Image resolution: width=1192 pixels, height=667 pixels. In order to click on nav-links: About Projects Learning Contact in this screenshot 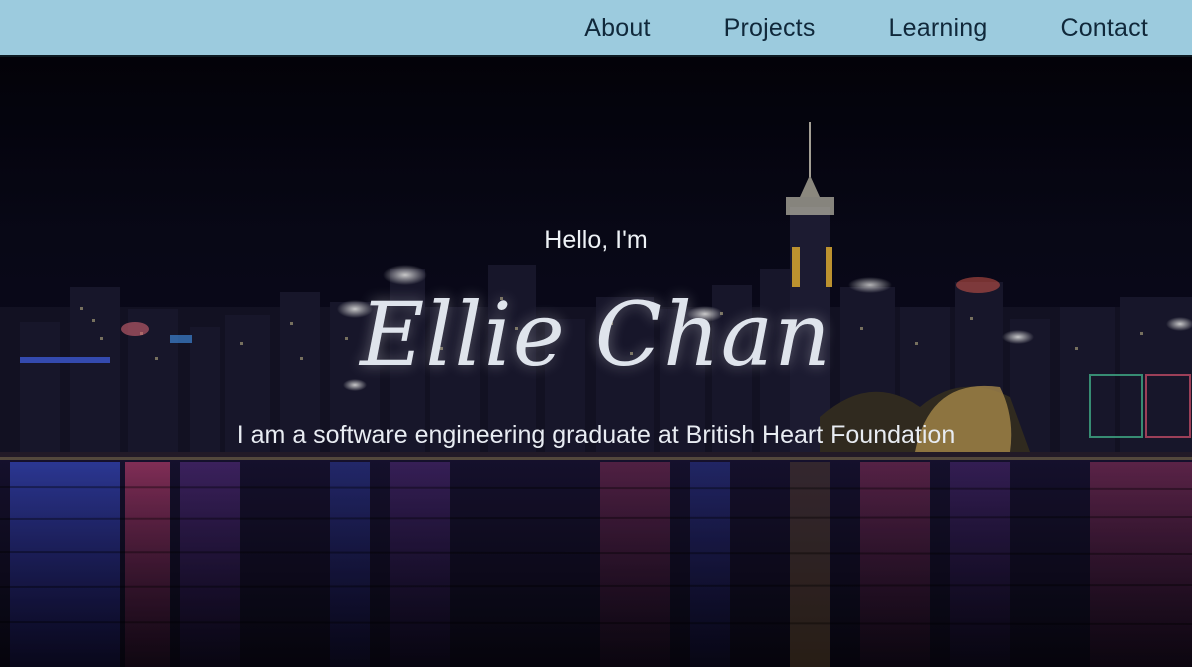, I will do `click(866, 28)`.